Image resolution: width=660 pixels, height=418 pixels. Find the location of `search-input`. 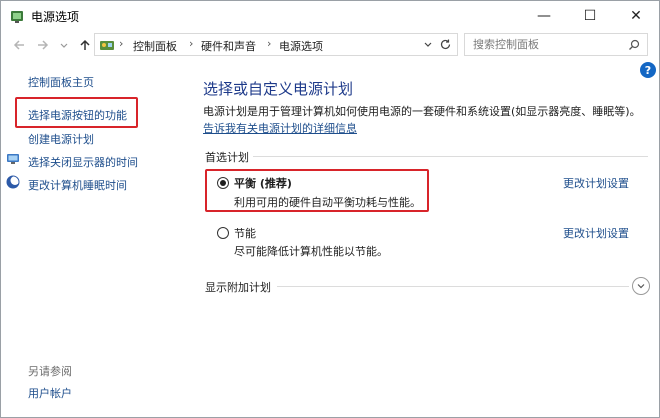

search-input is located at coordinates (548, 44).